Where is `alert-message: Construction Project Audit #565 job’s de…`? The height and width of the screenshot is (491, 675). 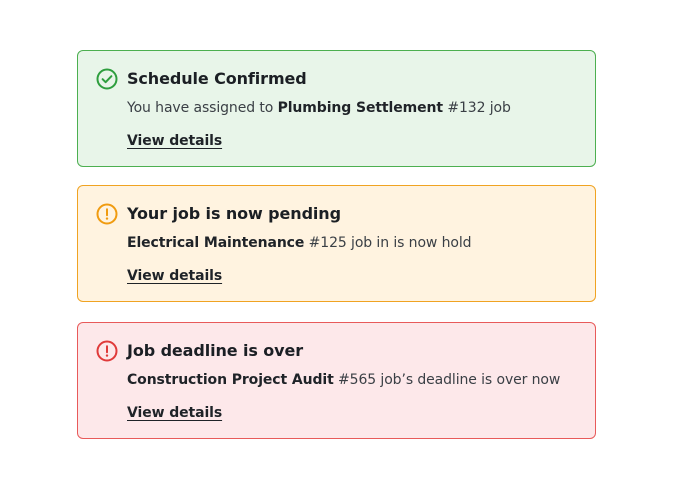 alert-message: Construction Project Audit #565 job’s de… is located at coordinates (344, 380).